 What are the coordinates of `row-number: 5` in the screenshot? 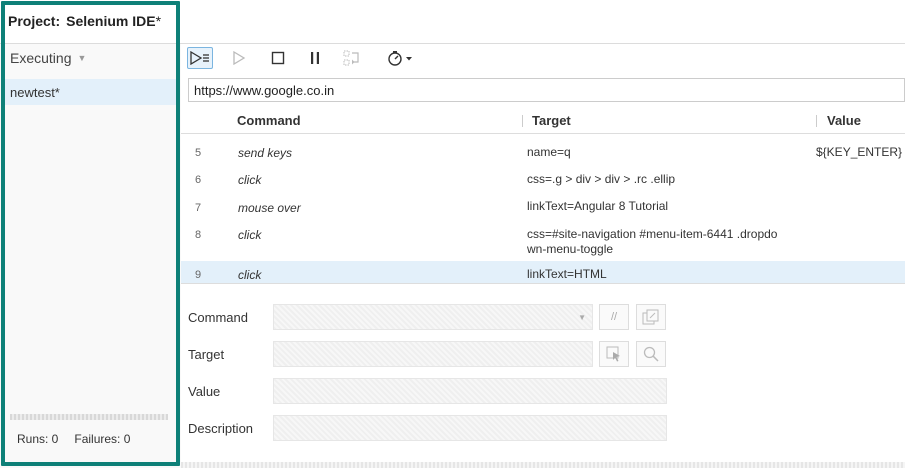 It's located at (198, 153).